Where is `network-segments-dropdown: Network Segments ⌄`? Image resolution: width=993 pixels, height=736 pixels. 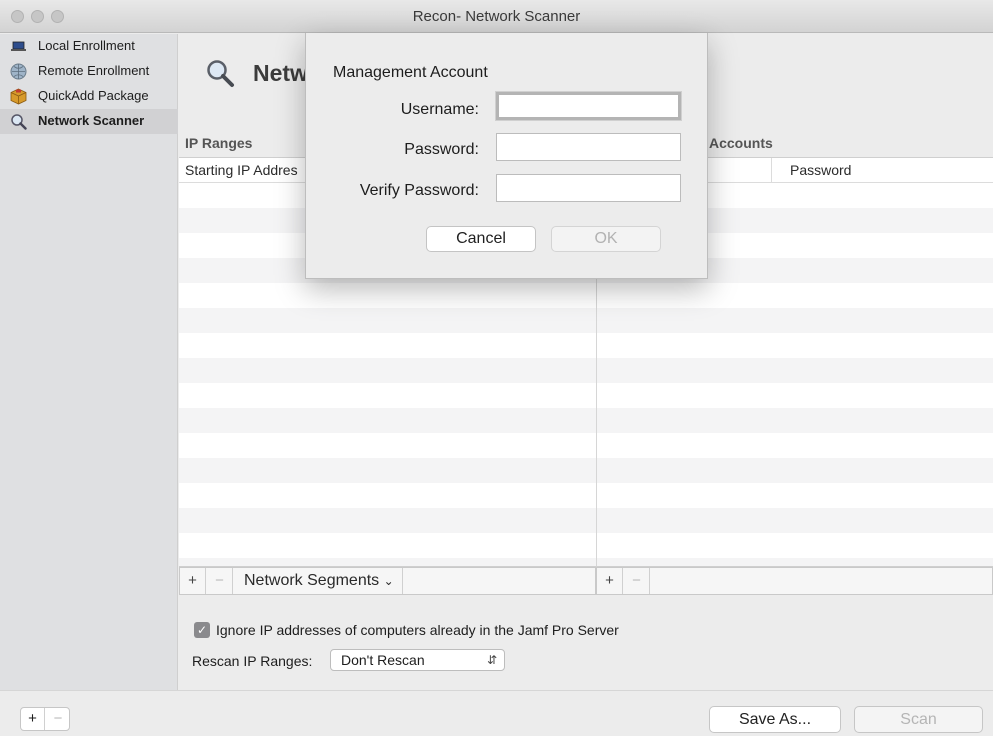
network-segments-dropdown: Network Segments ⌄ is located at coordinates (319, 581).